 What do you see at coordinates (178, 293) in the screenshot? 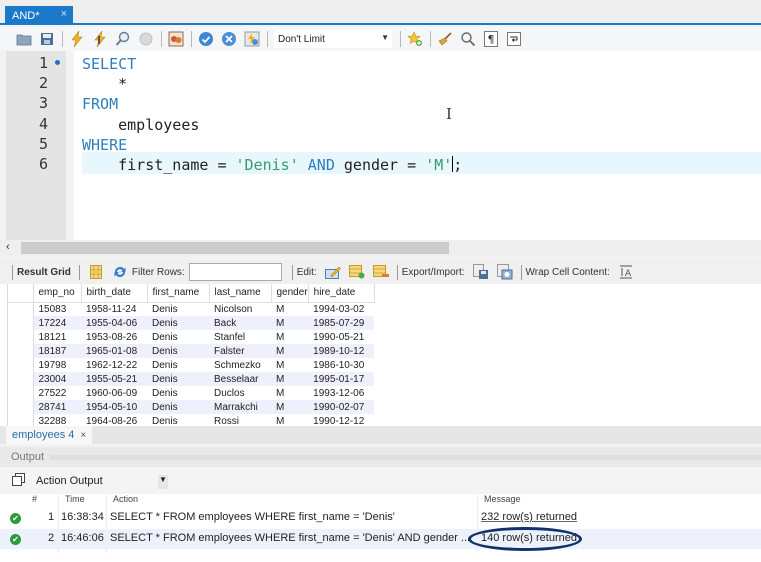
I see `column-header-first-name: first_name` at bounding box center [178, 293].